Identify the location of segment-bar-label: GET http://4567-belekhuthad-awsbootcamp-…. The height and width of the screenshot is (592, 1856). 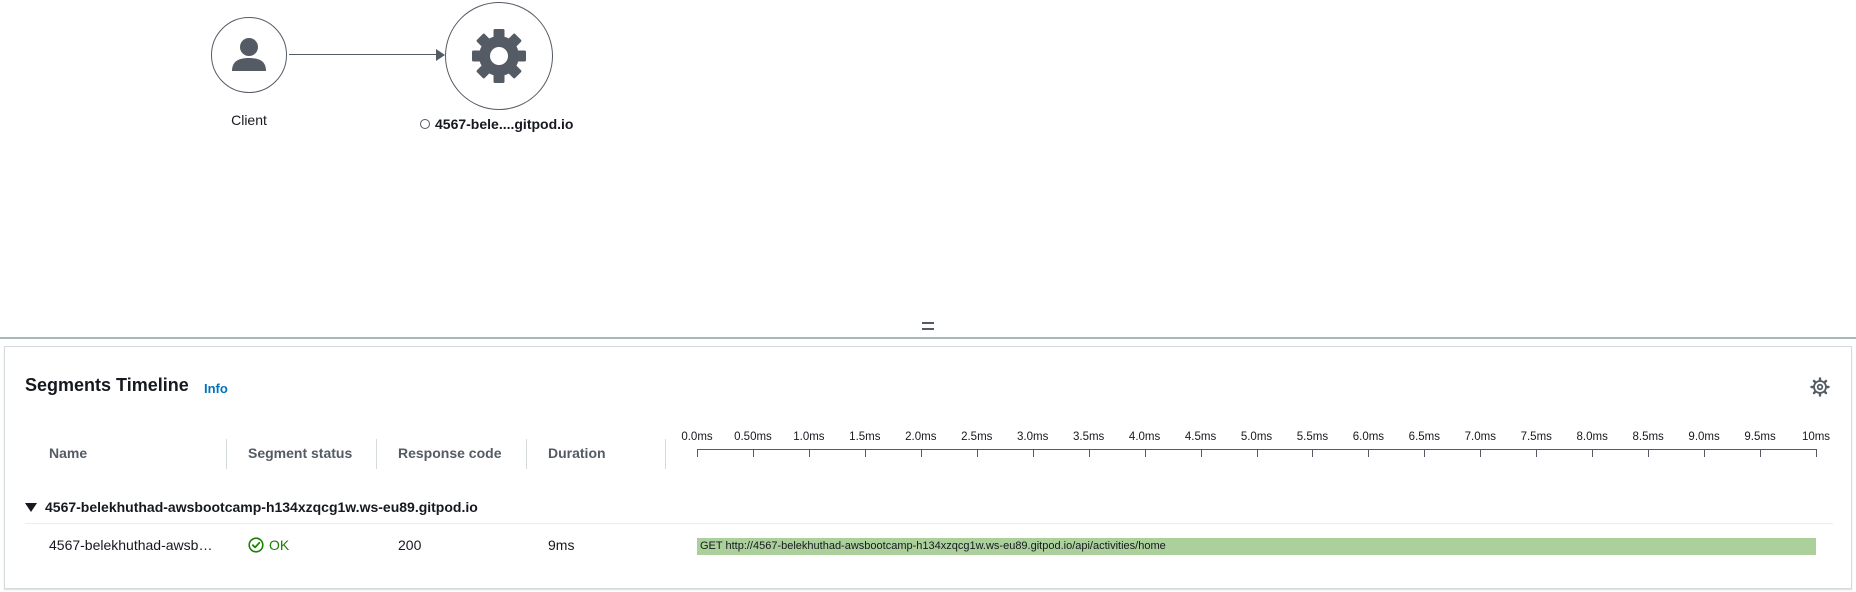
(933, 546).